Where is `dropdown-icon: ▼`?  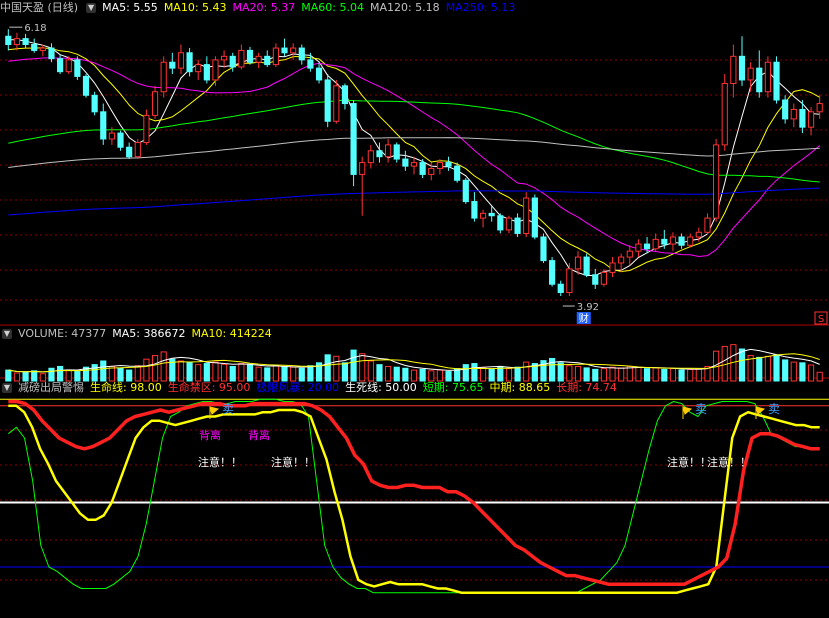 dropdown-icon: ▼ is located at coordinates (91, 8).